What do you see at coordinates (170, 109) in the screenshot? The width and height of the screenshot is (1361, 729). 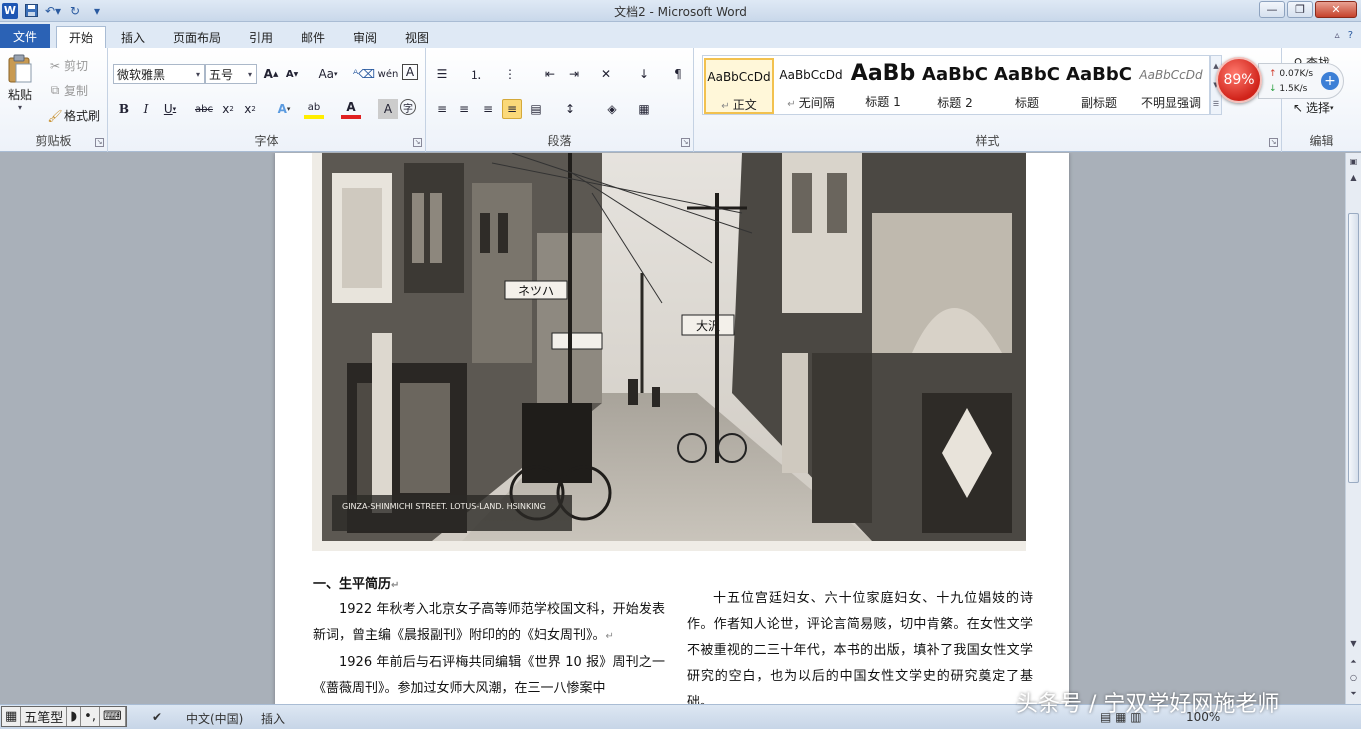 I see `underline-icon: U ▾` at bounding box center [170, 109].